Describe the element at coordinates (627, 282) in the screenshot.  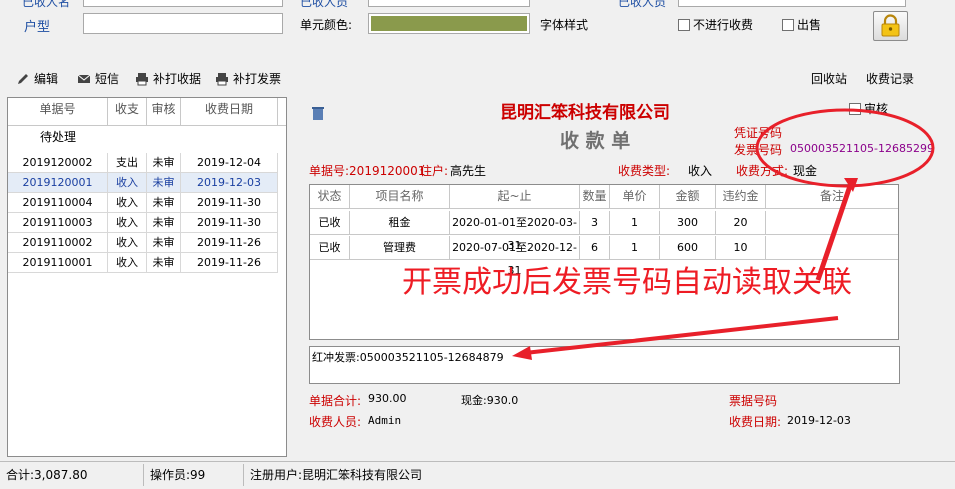
I see `annotation-text: 开票成功后发票号码自动读取关联` at that location.